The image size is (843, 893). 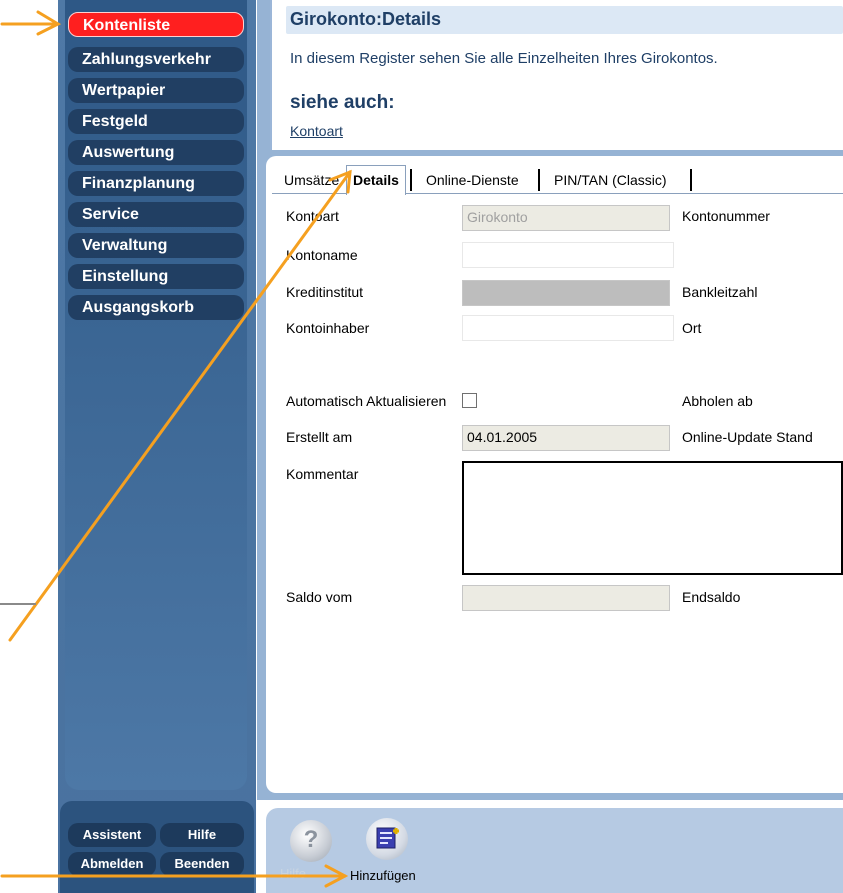 What do you see at coordinates (568, 255) in the screenshot?
I see `kontoname-field` at bounding box center [568, 255].